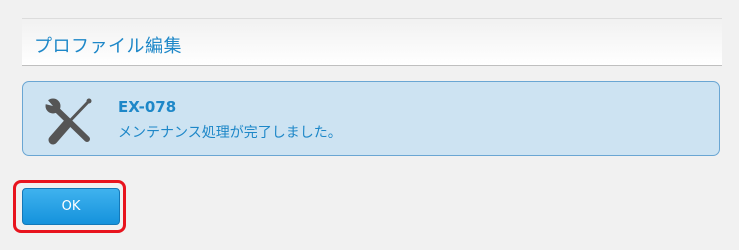 This screenshot has height=250, width=739. What do you see at coordinates (147, 107) in the screenshot?
I see `message-code: EX-078` at bounding box center [147, 107].